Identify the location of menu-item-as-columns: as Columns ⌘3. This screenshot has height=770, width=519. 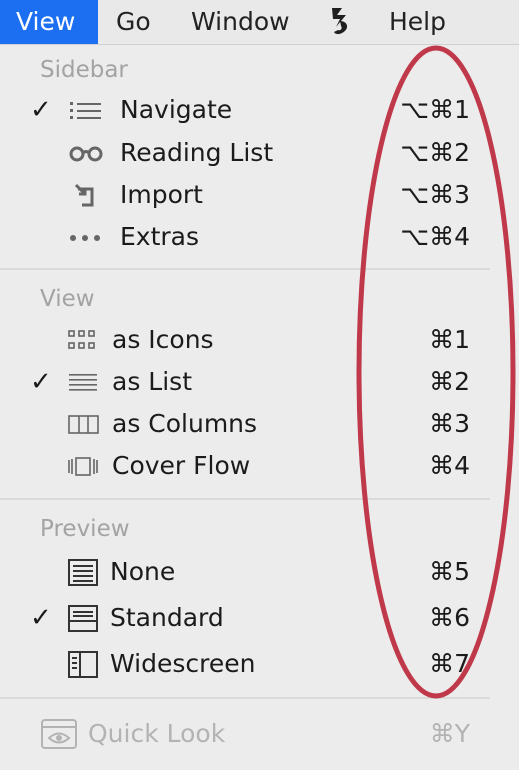
(245, 424).